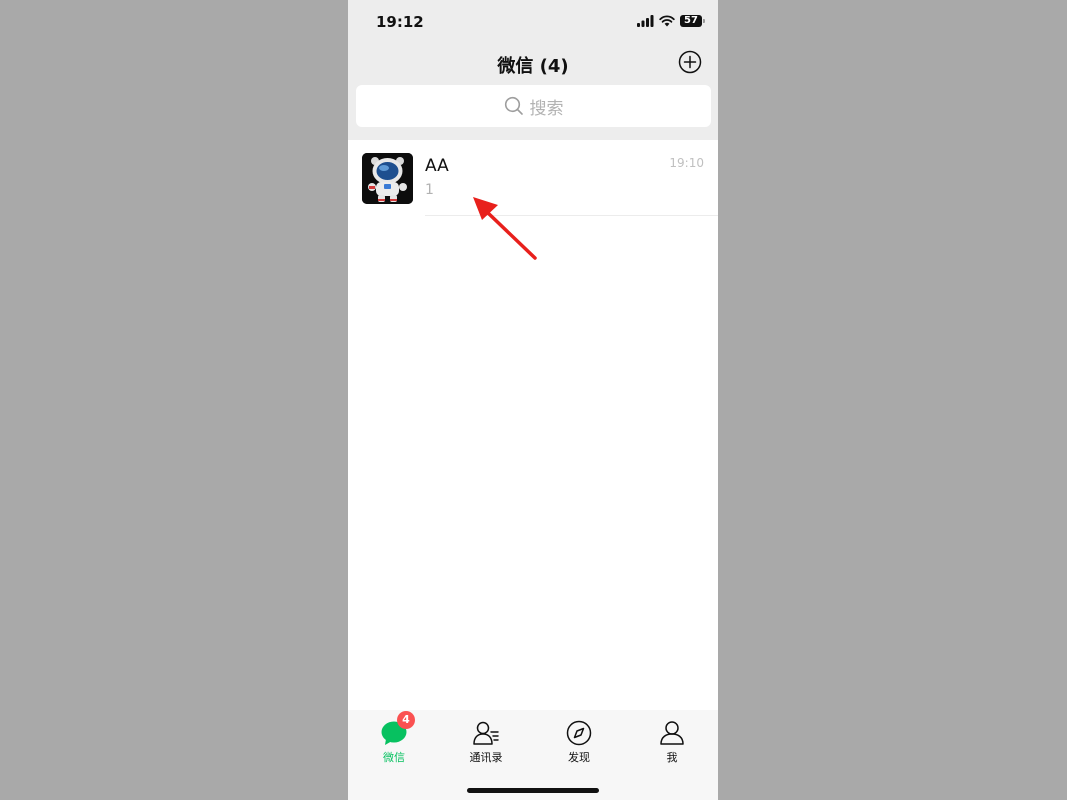  I want to click on compass-icon, so click(579, 733).